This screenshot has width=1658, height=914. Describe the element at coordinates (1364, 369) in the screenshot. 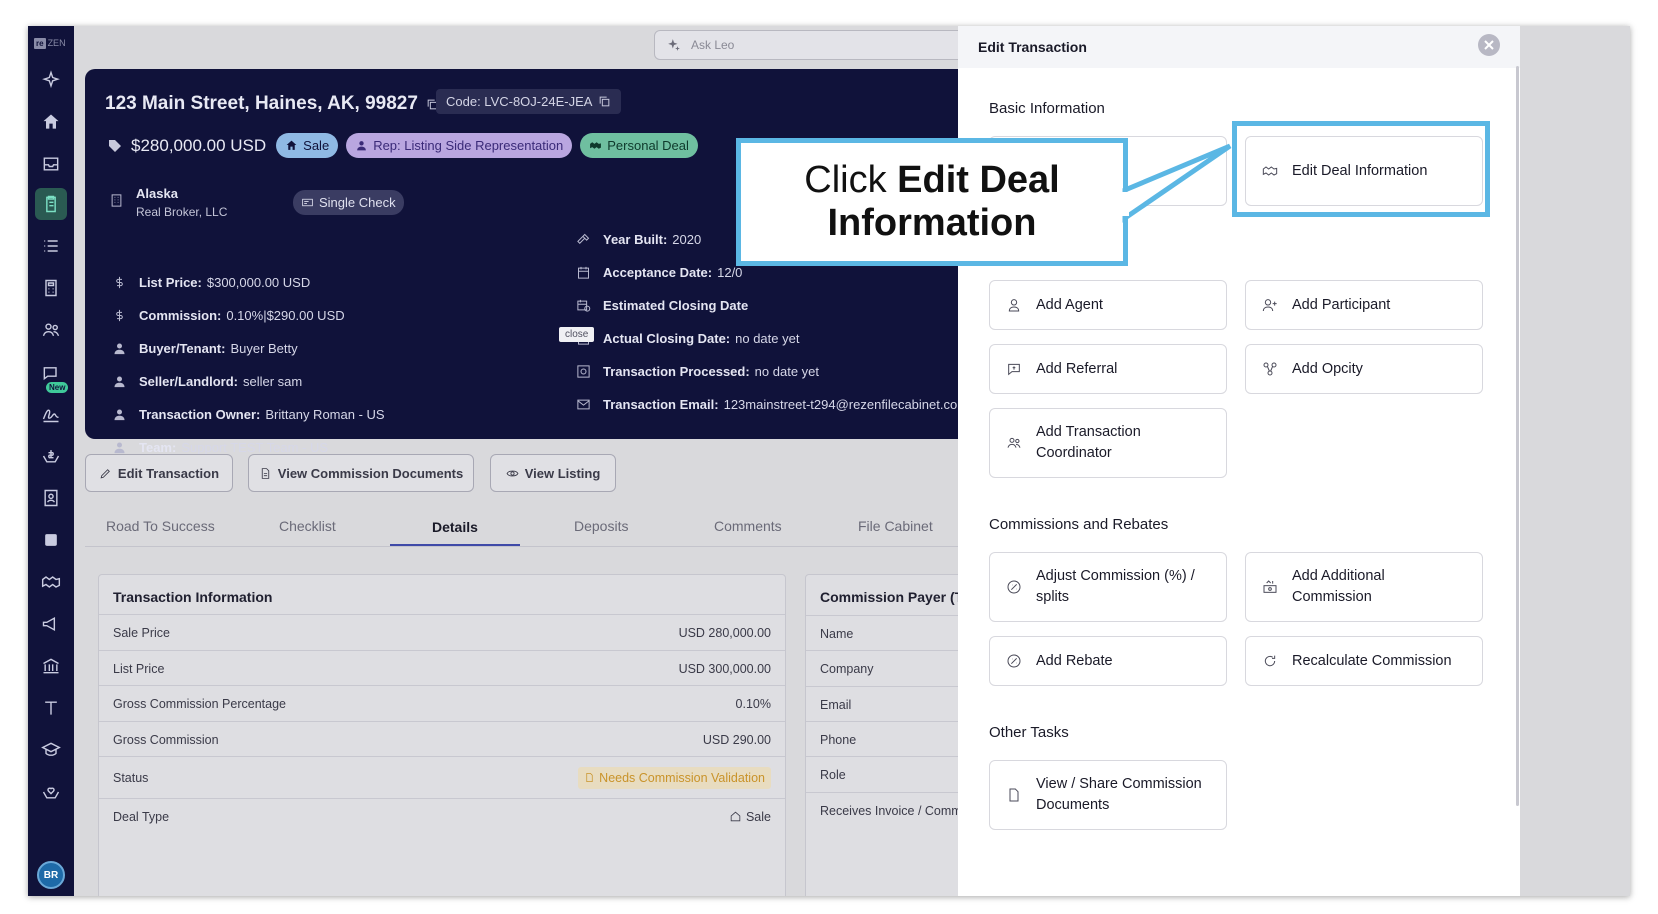

I see `add-opcity-button: Add Opcity` at that location.